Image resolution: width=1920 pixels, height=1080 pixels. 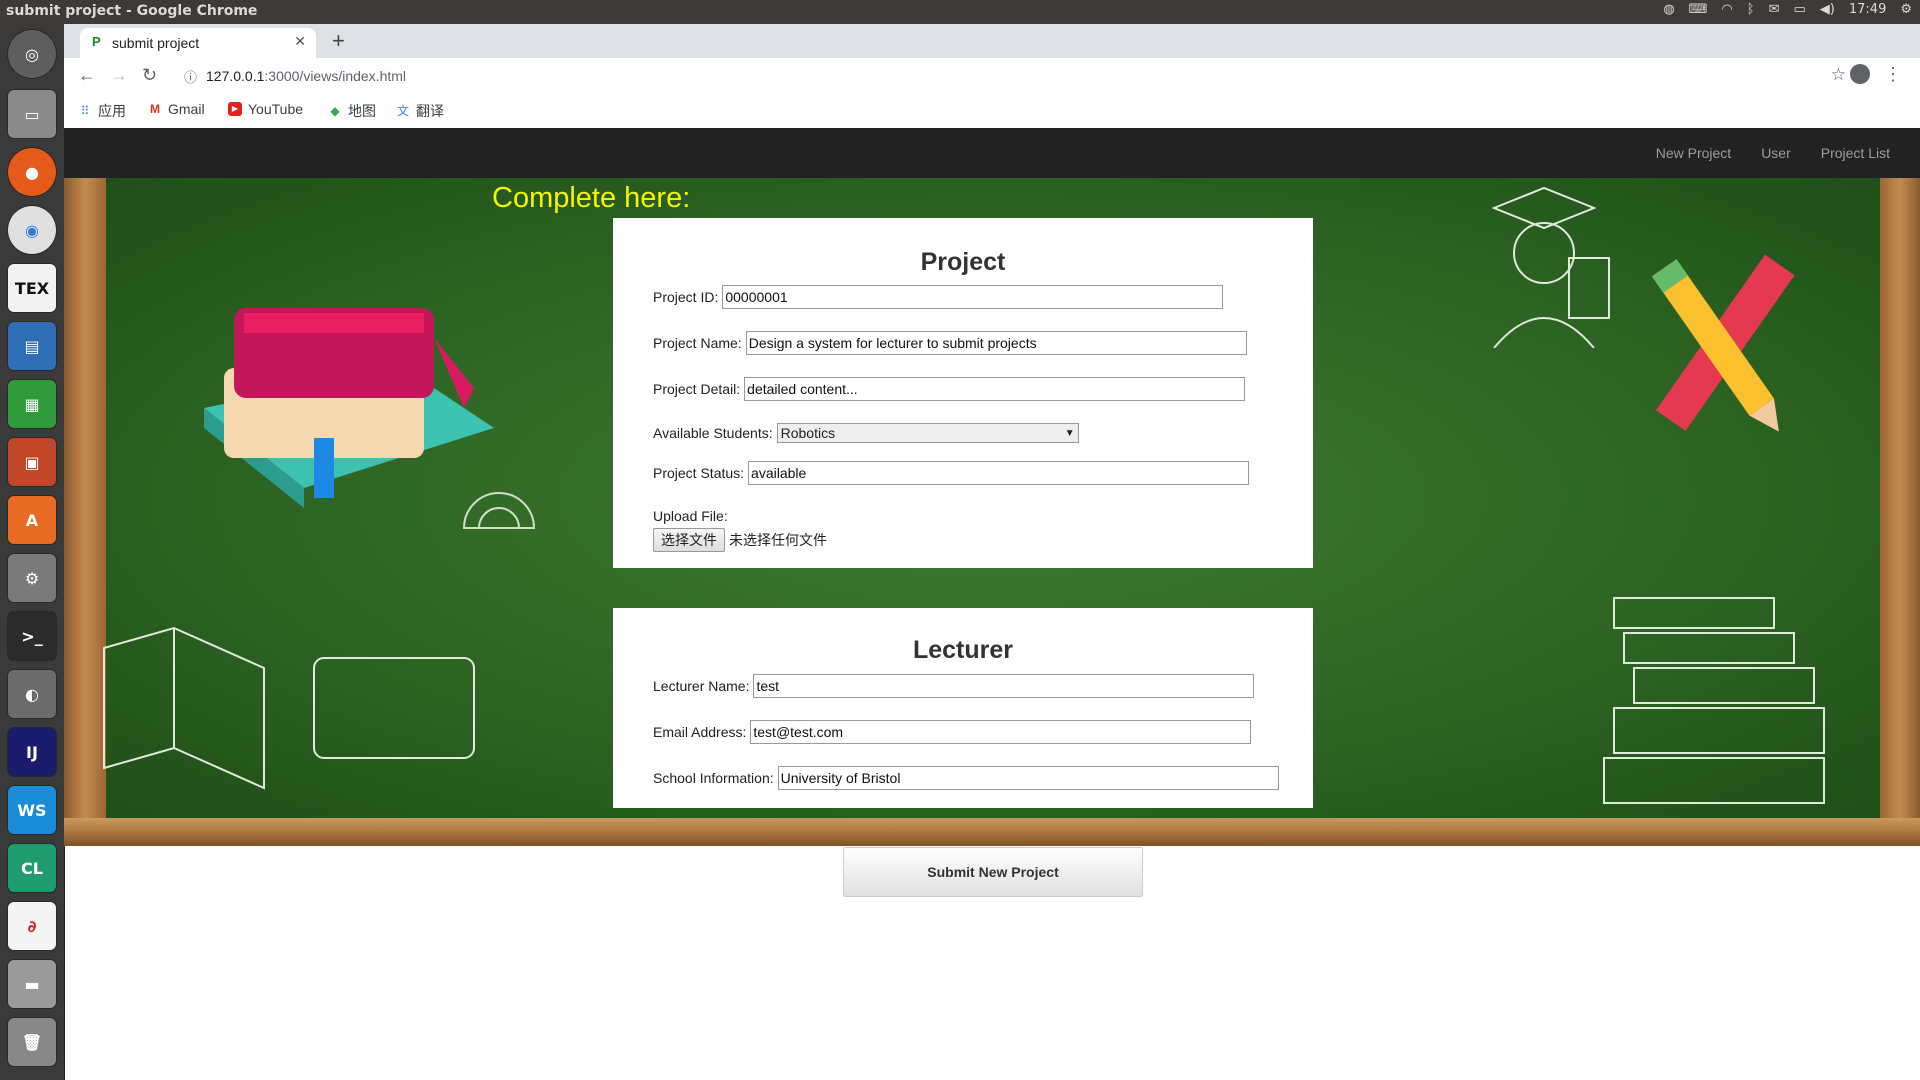 What do you see at coordinates (132, 11) in the screenshot?
I see `window-title: submit project - Google Chrome` at bounding box center [132, 11].